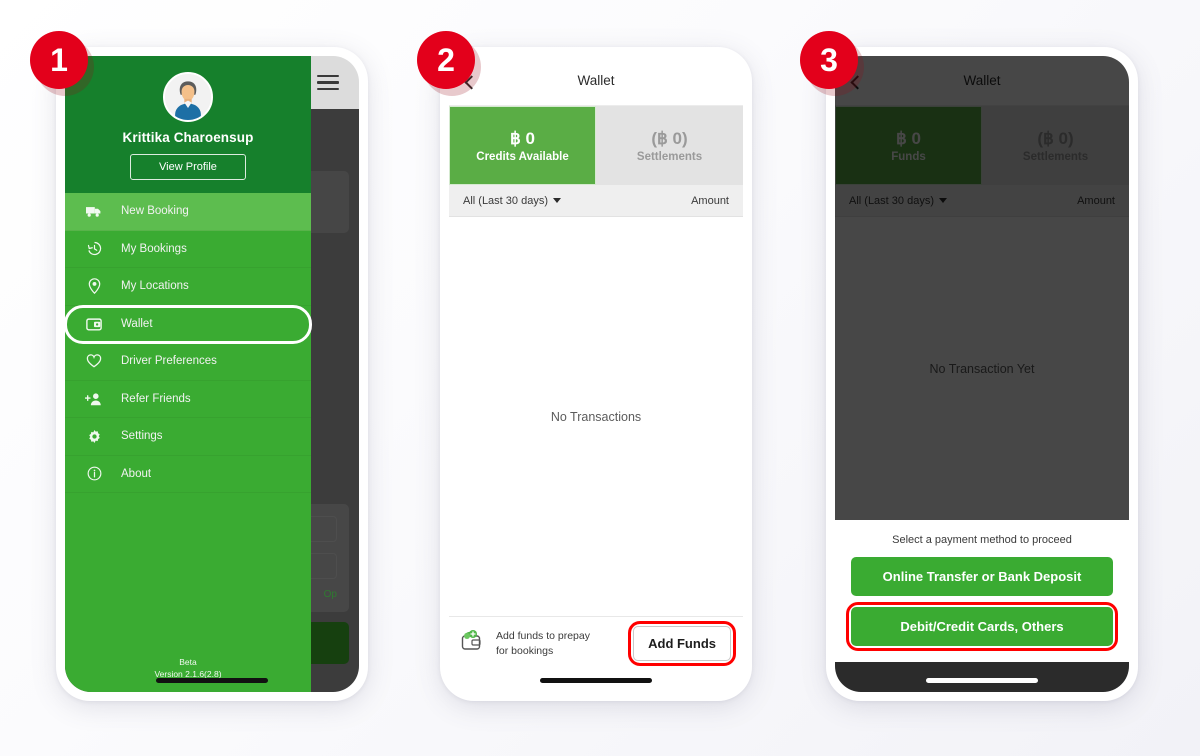 This screenshot has width=1200, height=756. I want to click on transaction-list-3: No Transaction Yet, so click(982, 368).